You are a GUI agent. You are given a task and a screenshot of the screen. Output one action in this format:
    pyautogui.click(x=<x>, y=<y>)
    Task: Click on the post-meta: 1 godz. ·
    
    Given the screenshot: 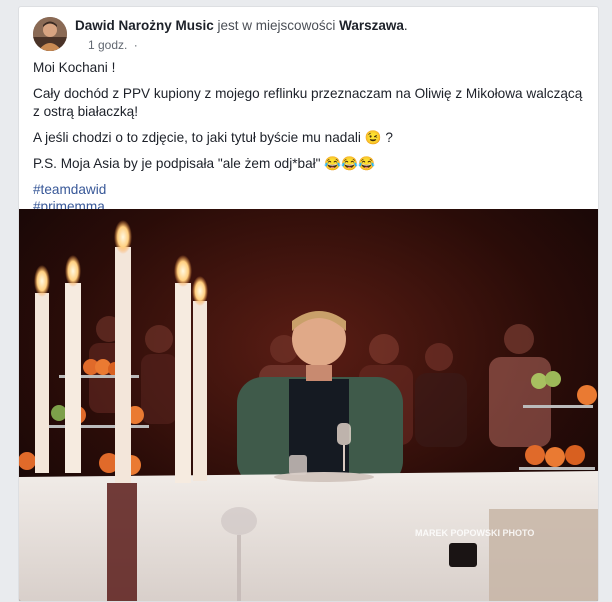 What is the action you would take?
    pyautogui.click(x=113, y=45)
    